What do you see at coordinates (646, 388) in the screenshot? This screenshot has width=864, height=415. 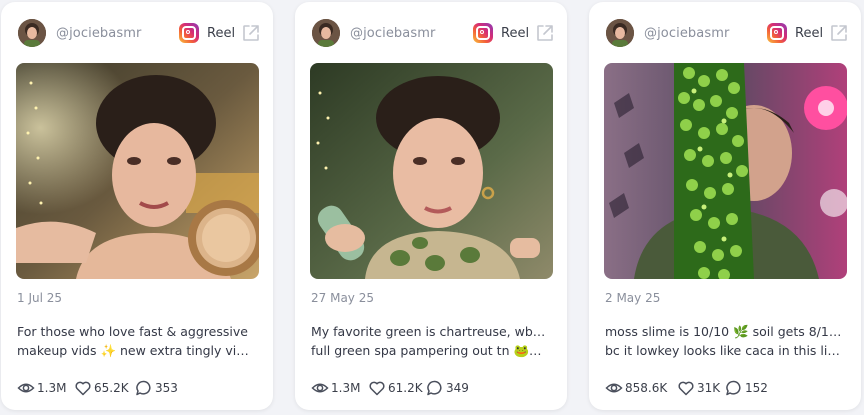 I see `views-count: 858.6K` at bounding box center [646, 388].